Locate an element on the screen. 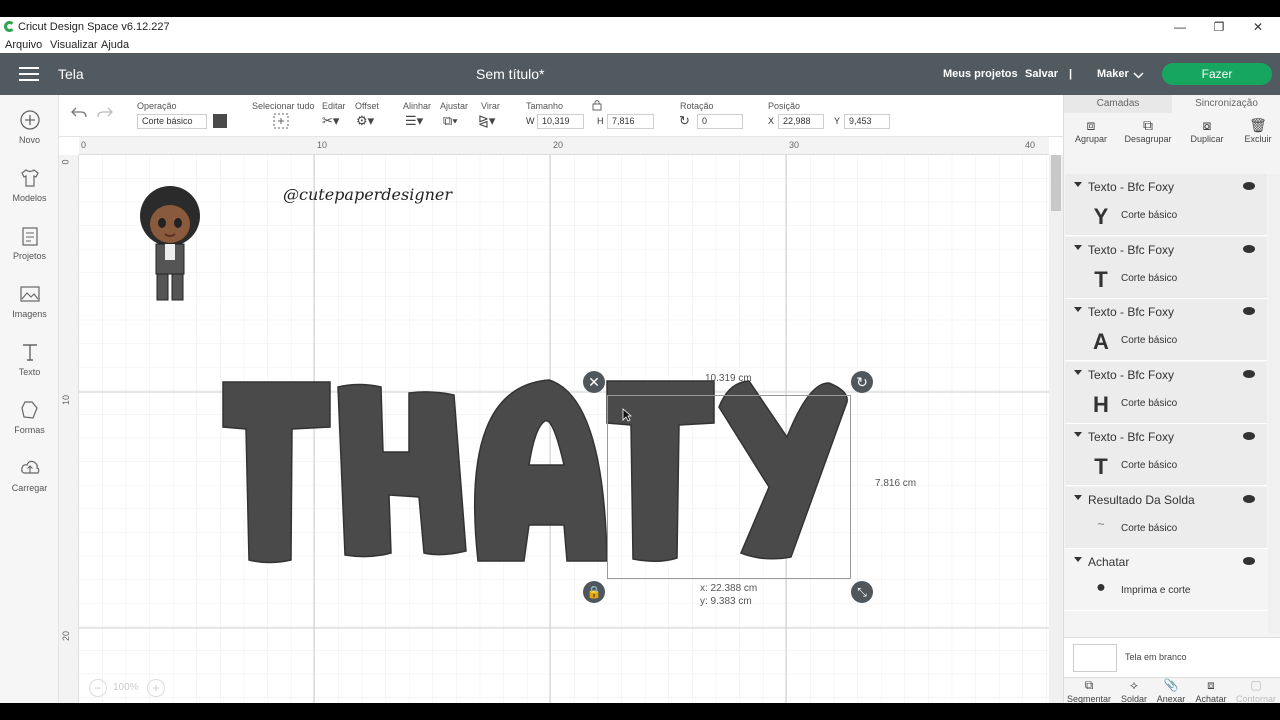 Image resolution: width=1280 pixels, height=720 pixels. x-input: 22,988 is located at coordinates (801, 121).